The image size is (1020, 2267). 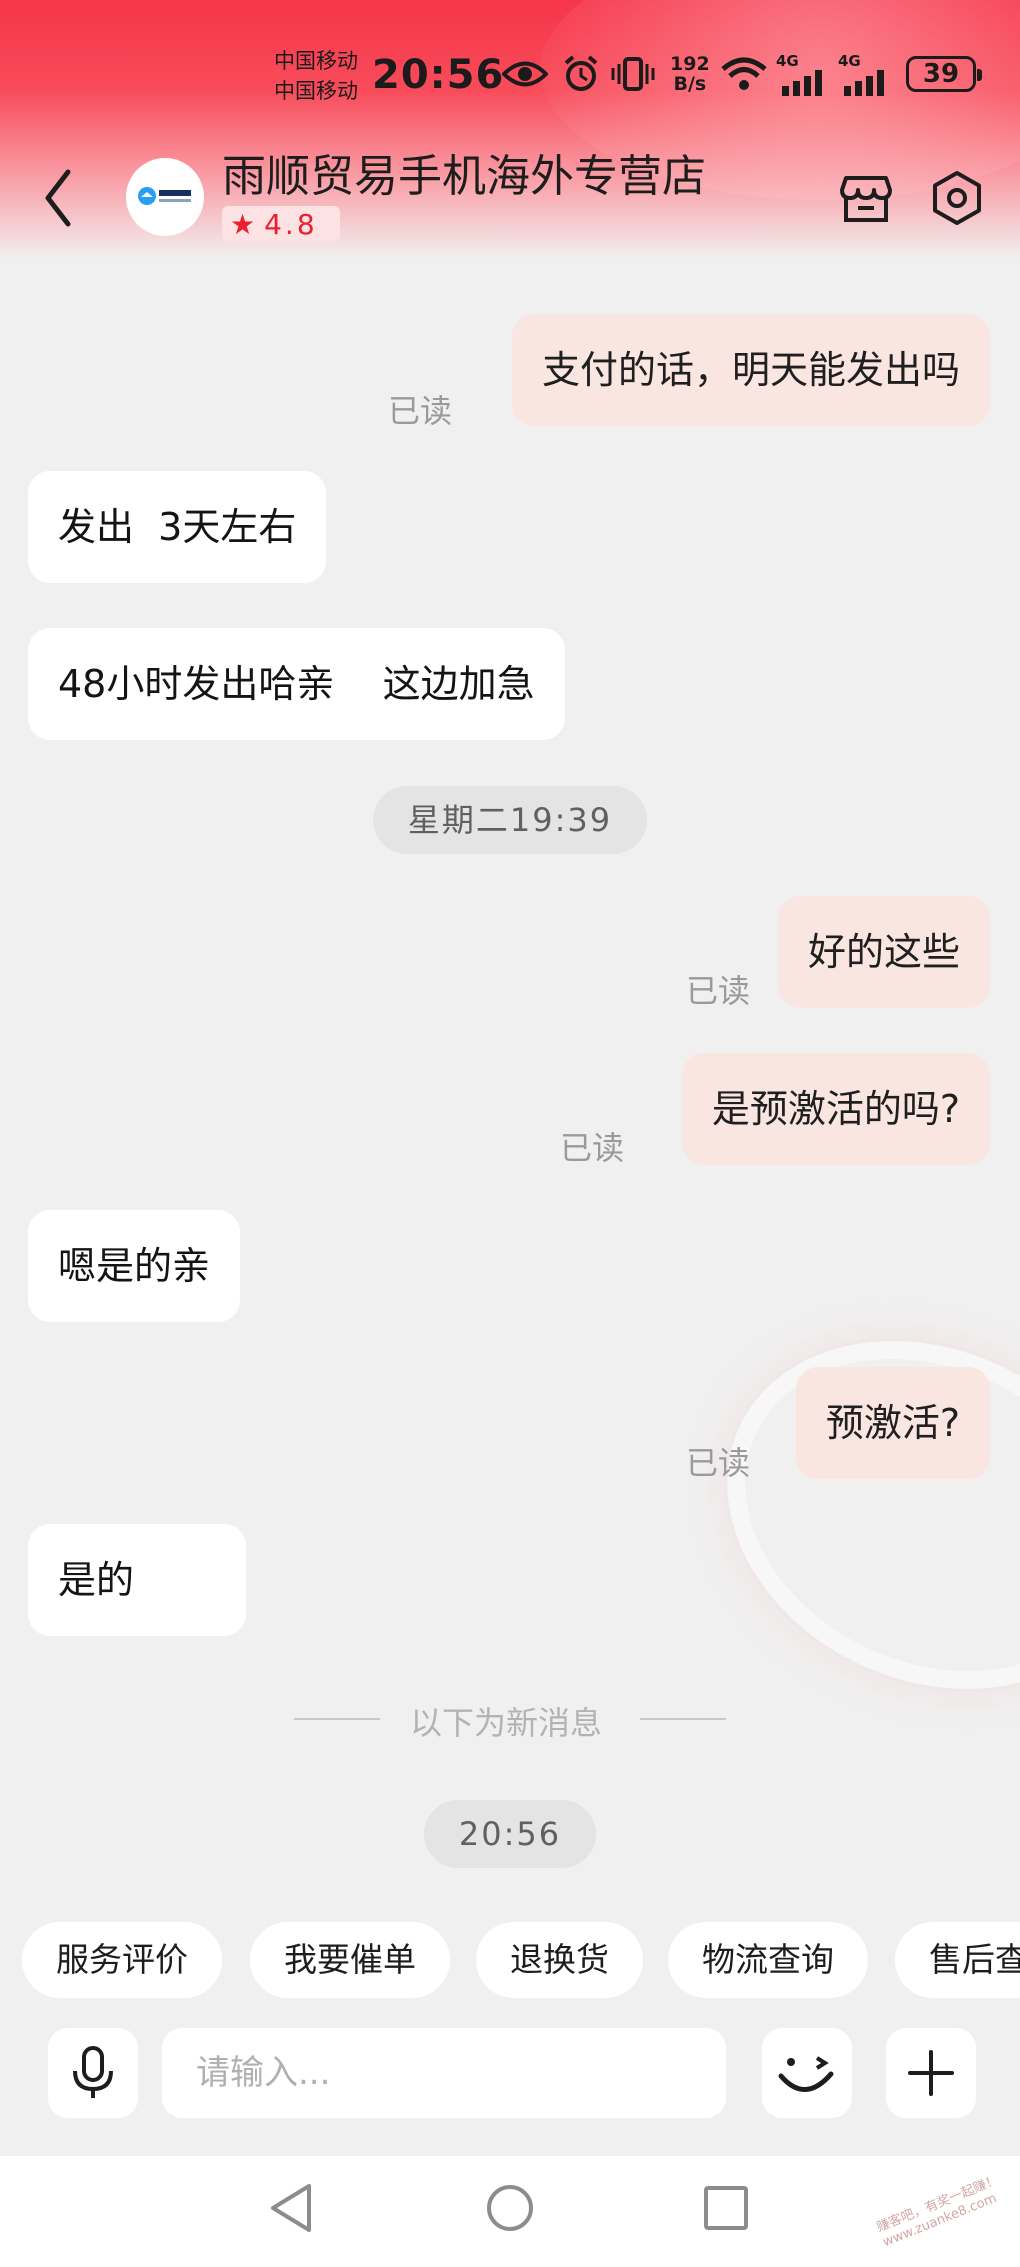 I want to click on incoming-message: 是的, so click(x=137, y=1580).